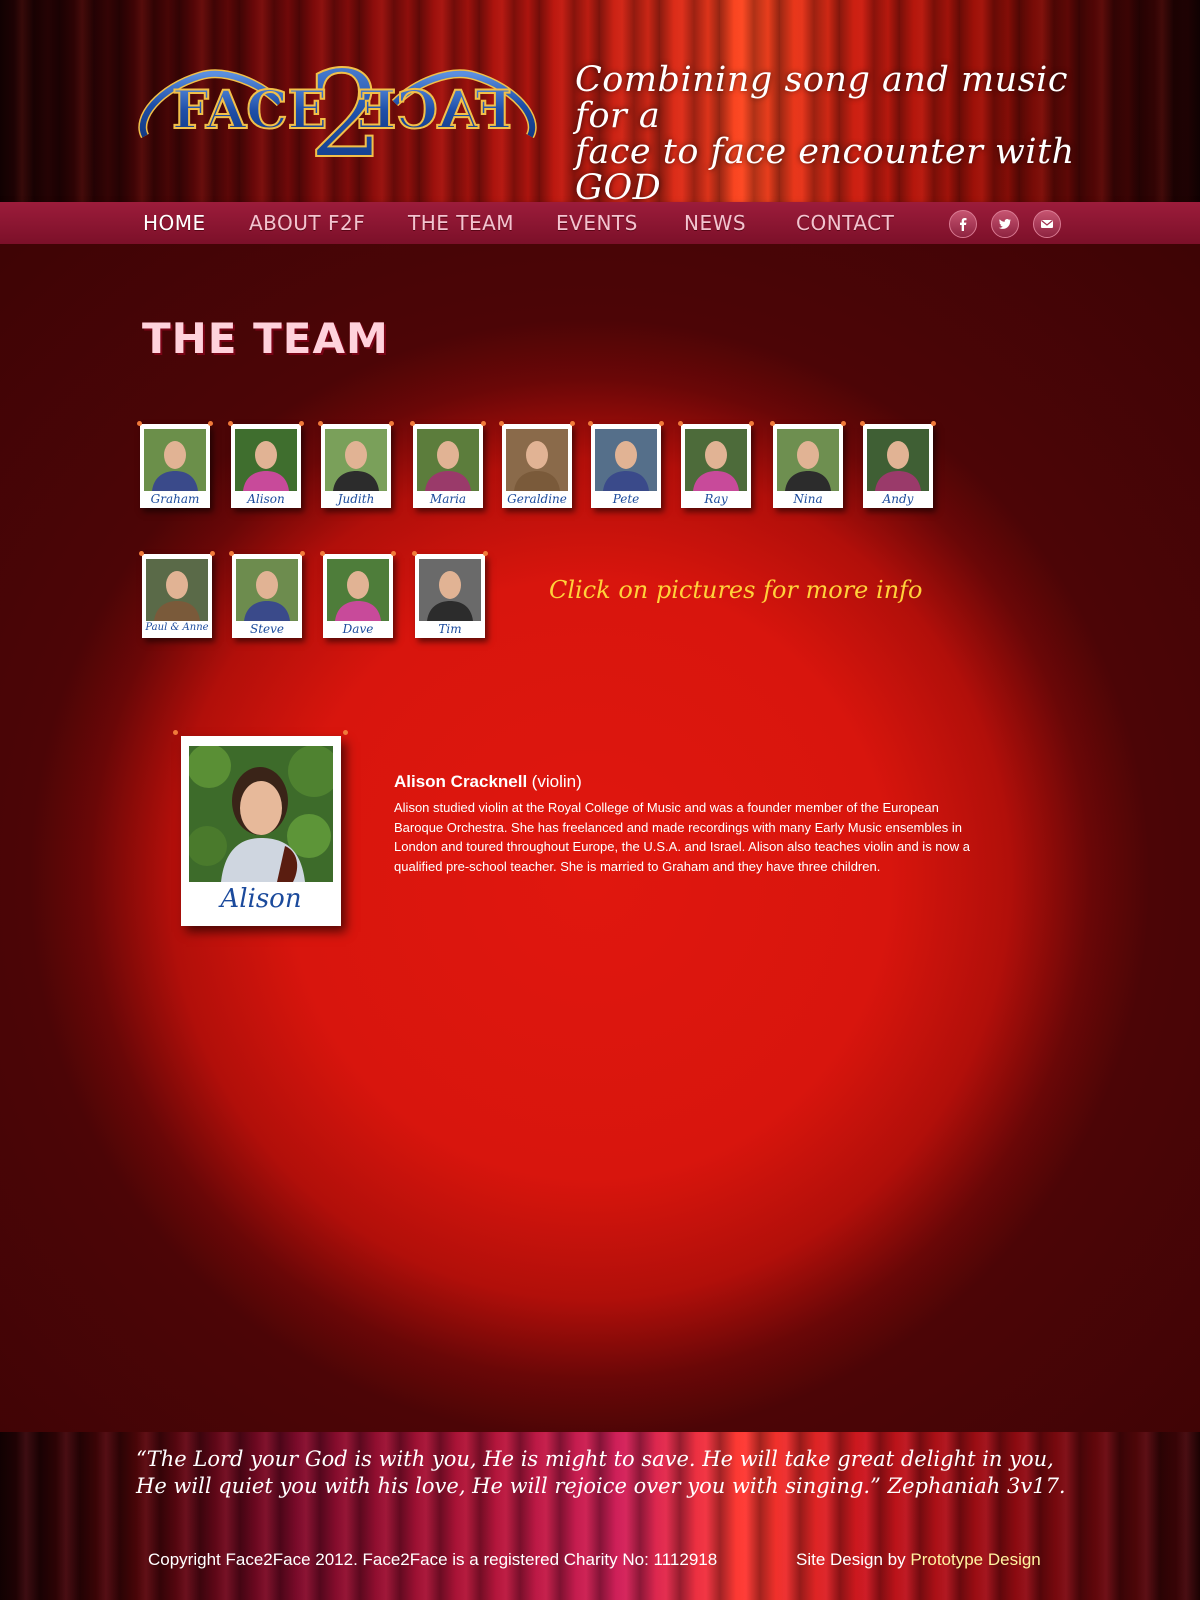 The height and width of the screenshot is (1600, 1200). Describe the element at coordinates (845, 223) in the screenshot. I see `nav-contact: CONTACT` at that location.